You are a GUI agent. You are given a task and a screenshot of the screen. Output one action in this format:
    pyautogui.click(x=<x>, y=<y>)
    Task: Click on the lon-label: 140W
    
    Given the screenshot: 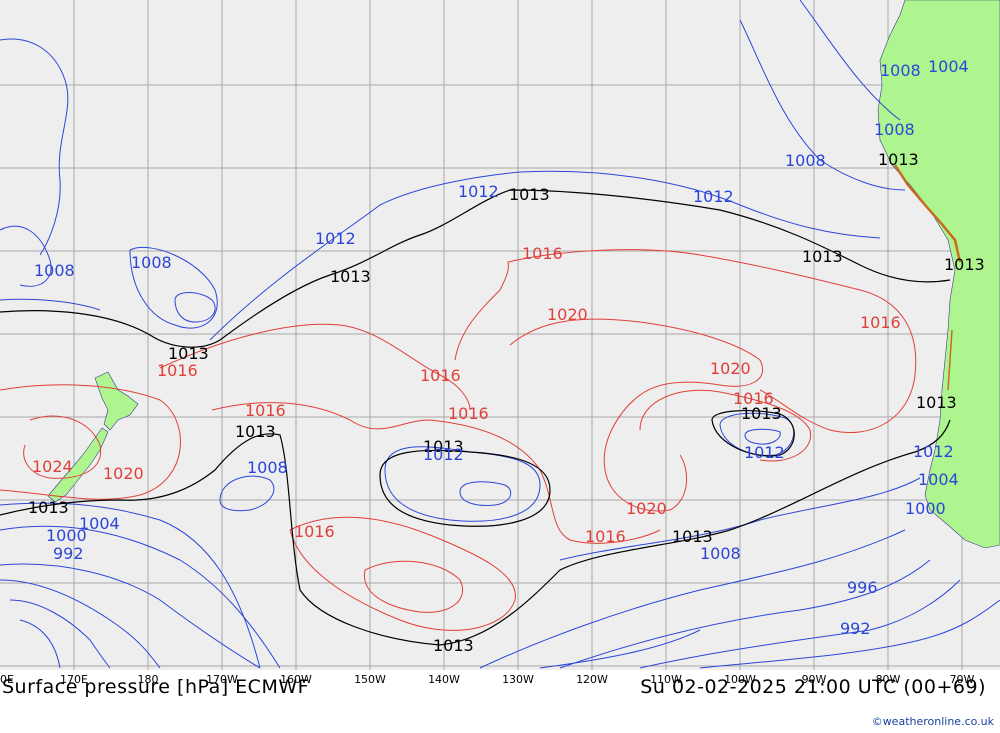 What is the action you would take?
    pyautogui.click(x=444, y=679)
    